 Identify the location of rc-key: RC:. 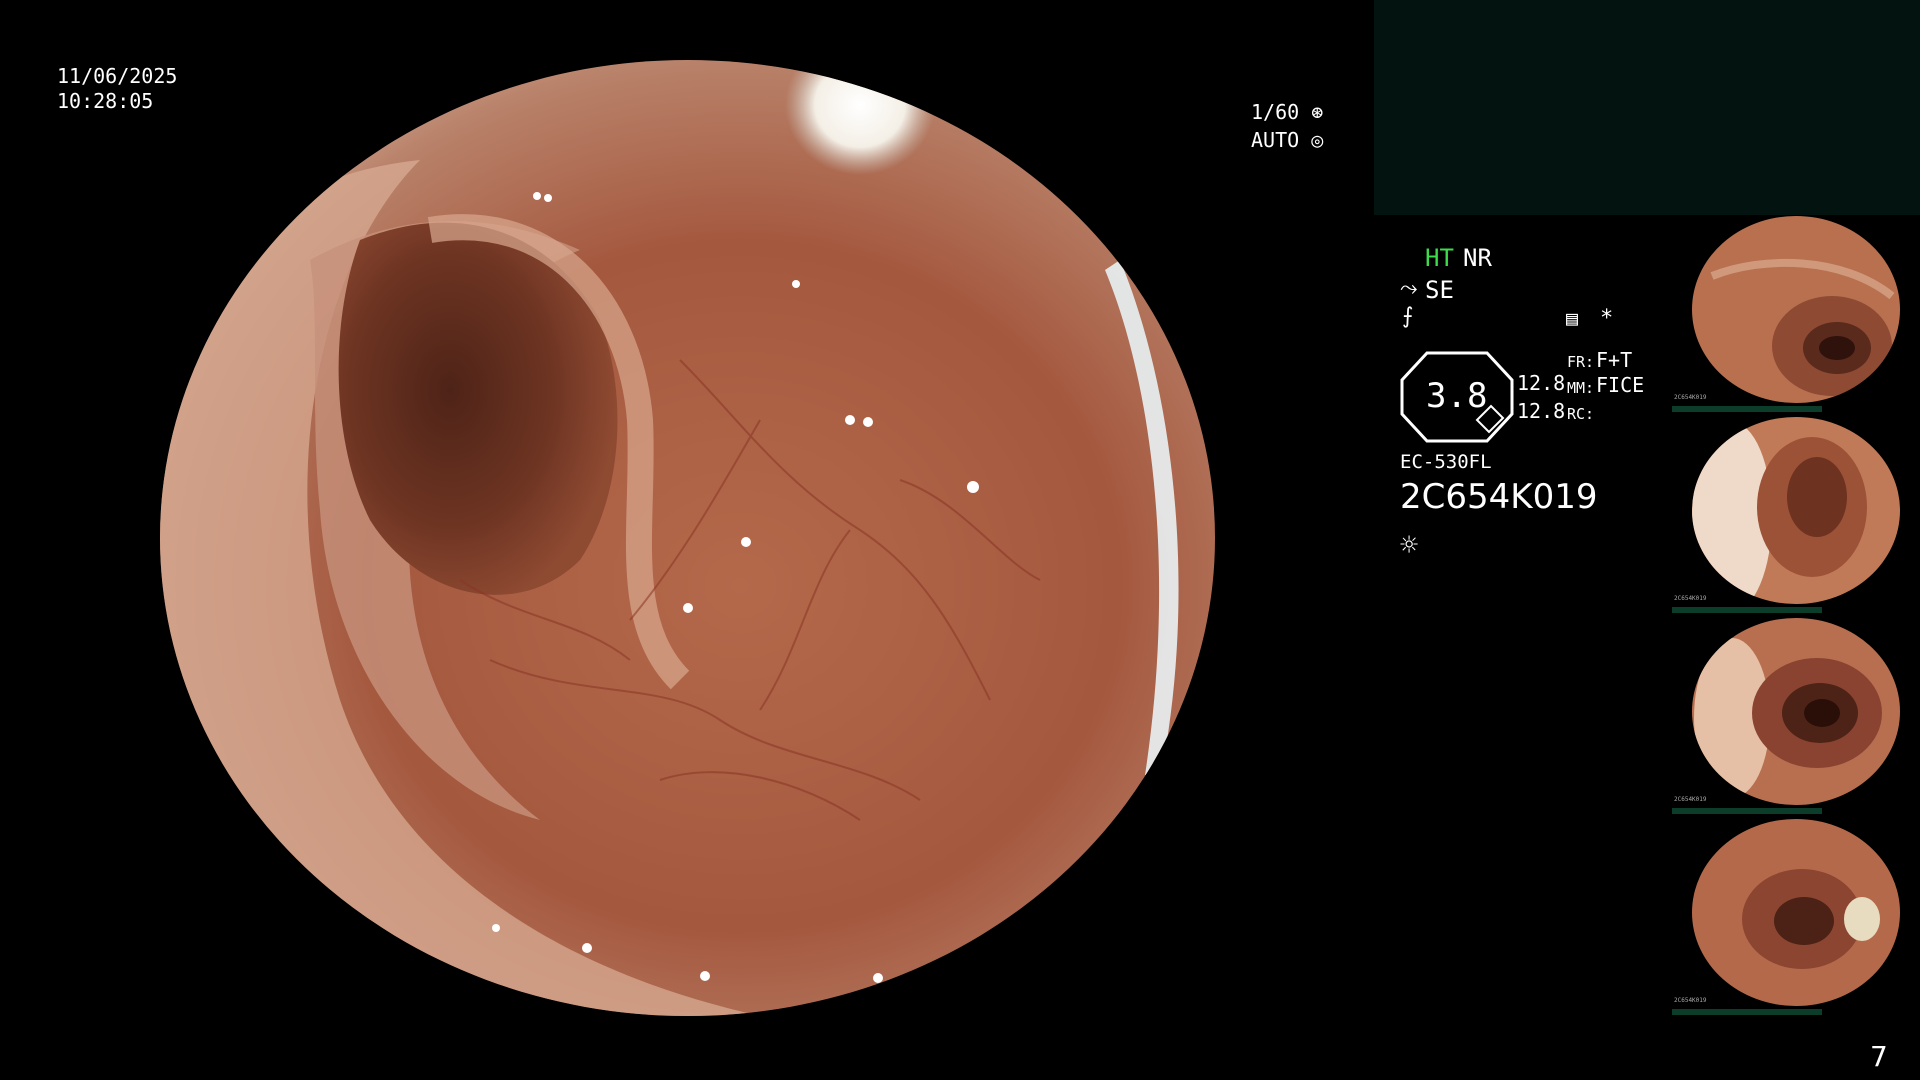
(1581, 414).